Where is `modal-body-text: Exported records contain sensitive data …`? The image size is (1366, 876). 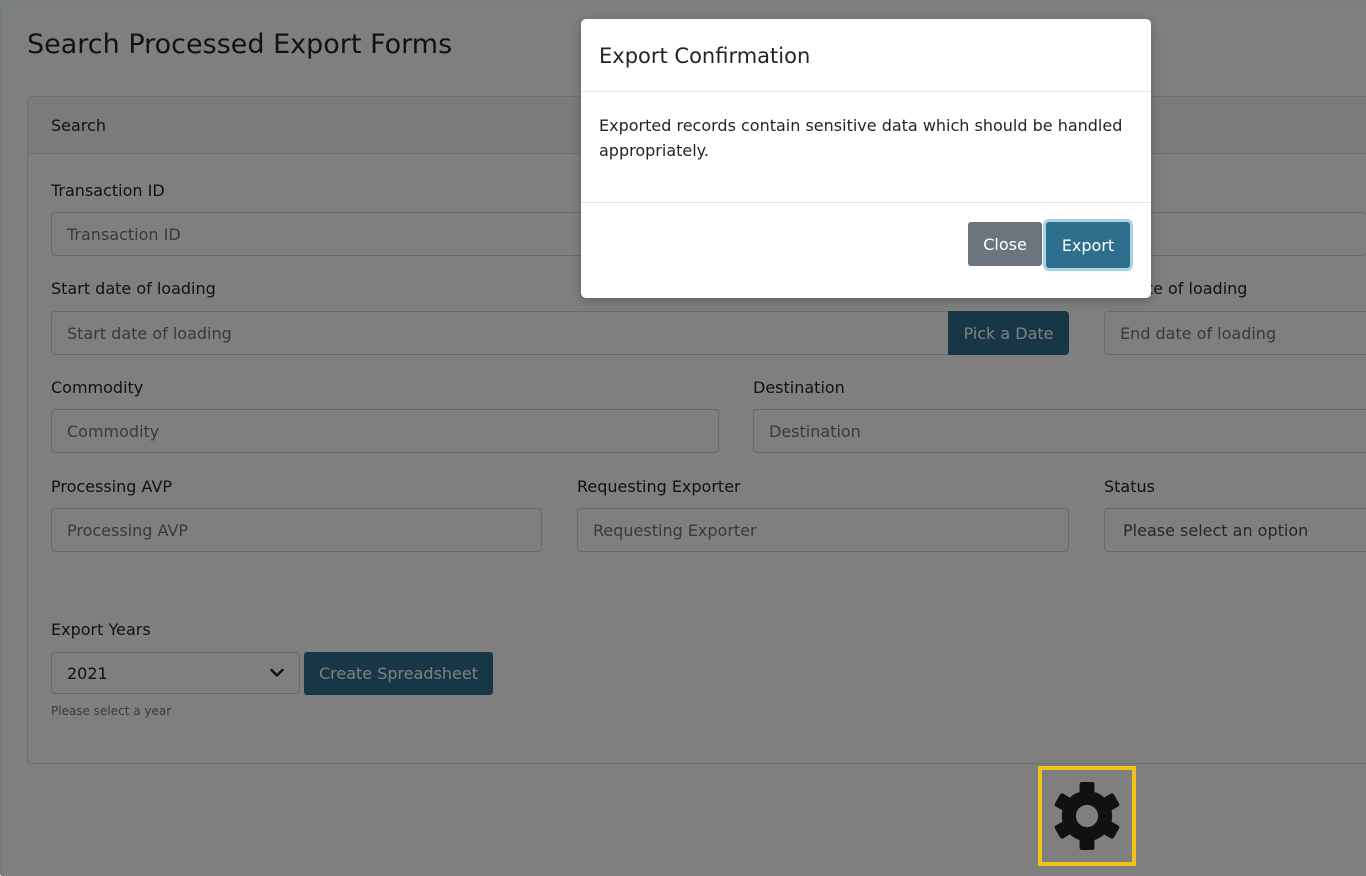
modal-body-text: Exported records contain sensitive data … is located at coordinates (866, 147).